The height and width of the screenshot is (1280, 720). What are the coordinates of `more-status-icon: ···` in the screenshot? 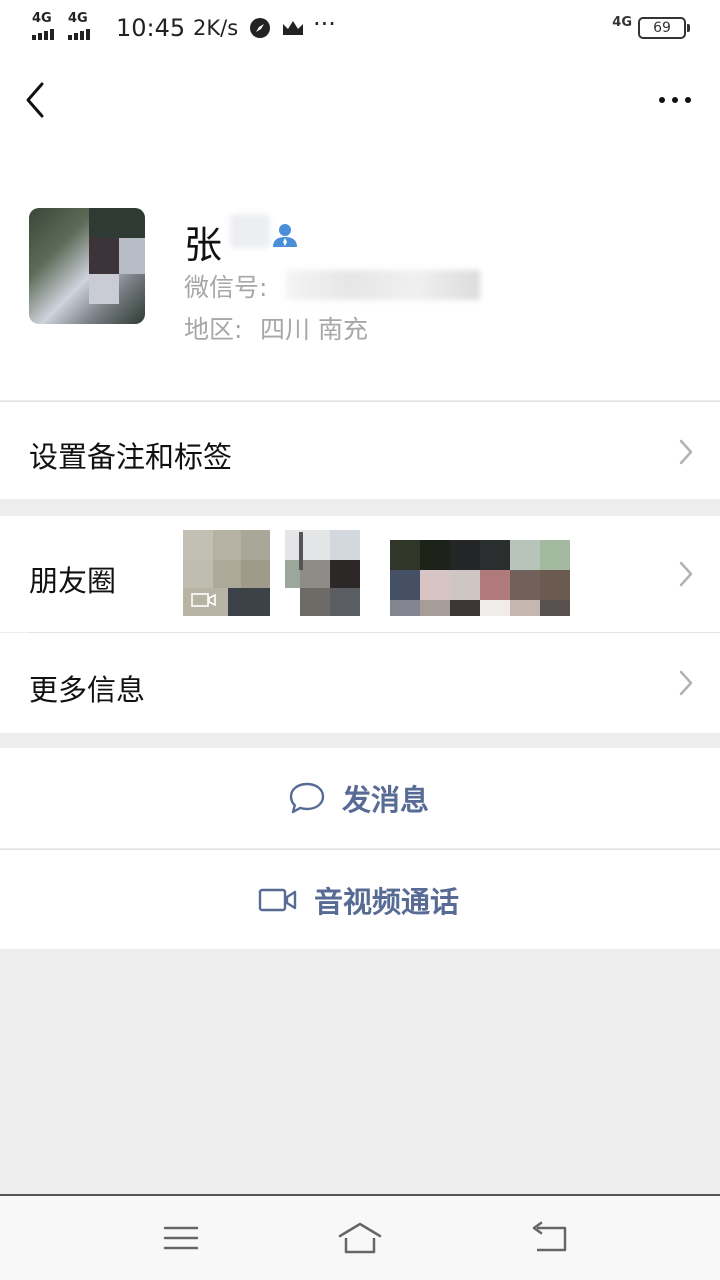 It's located at (324, 24).